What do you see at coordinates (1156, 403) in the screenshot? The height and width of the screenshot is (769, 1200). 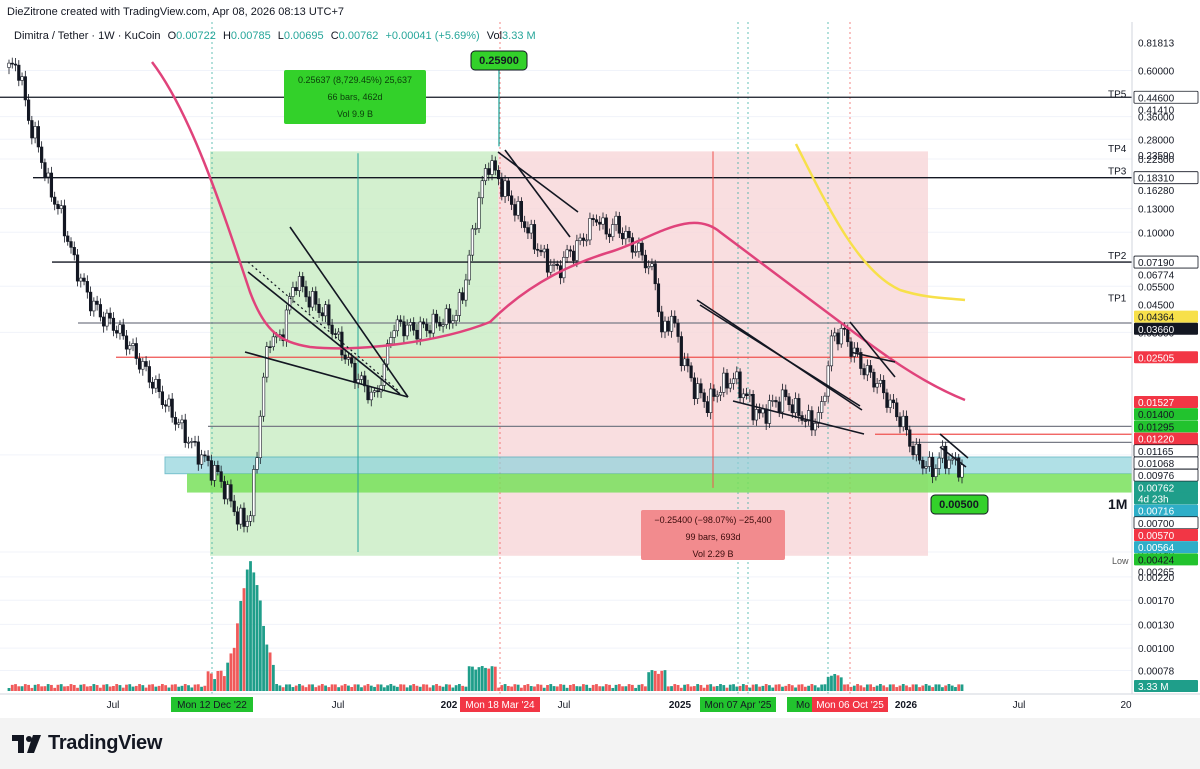 I see `price-axis-label-text: 0.01527` at bounding box center [1156, 403].